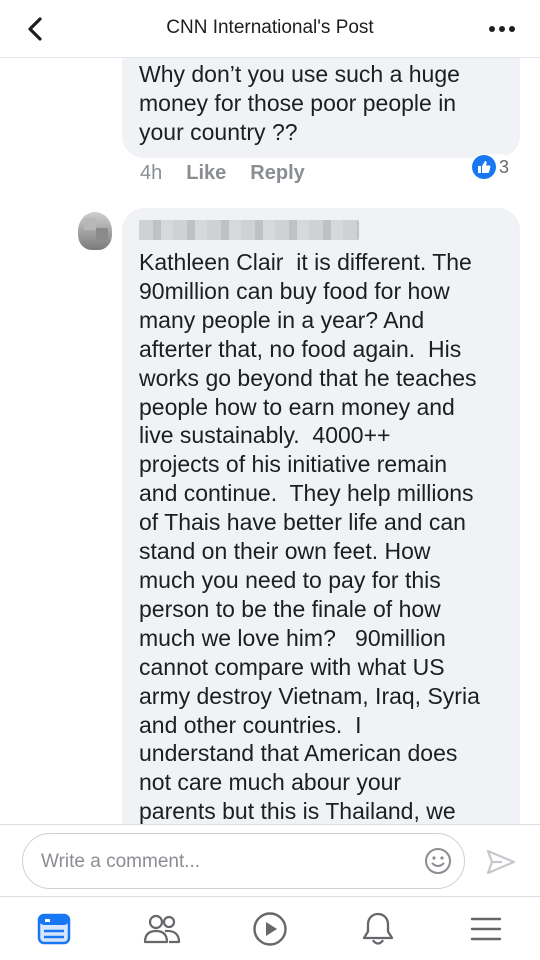  I want to click on news-feed-icon, so click(54, 929).